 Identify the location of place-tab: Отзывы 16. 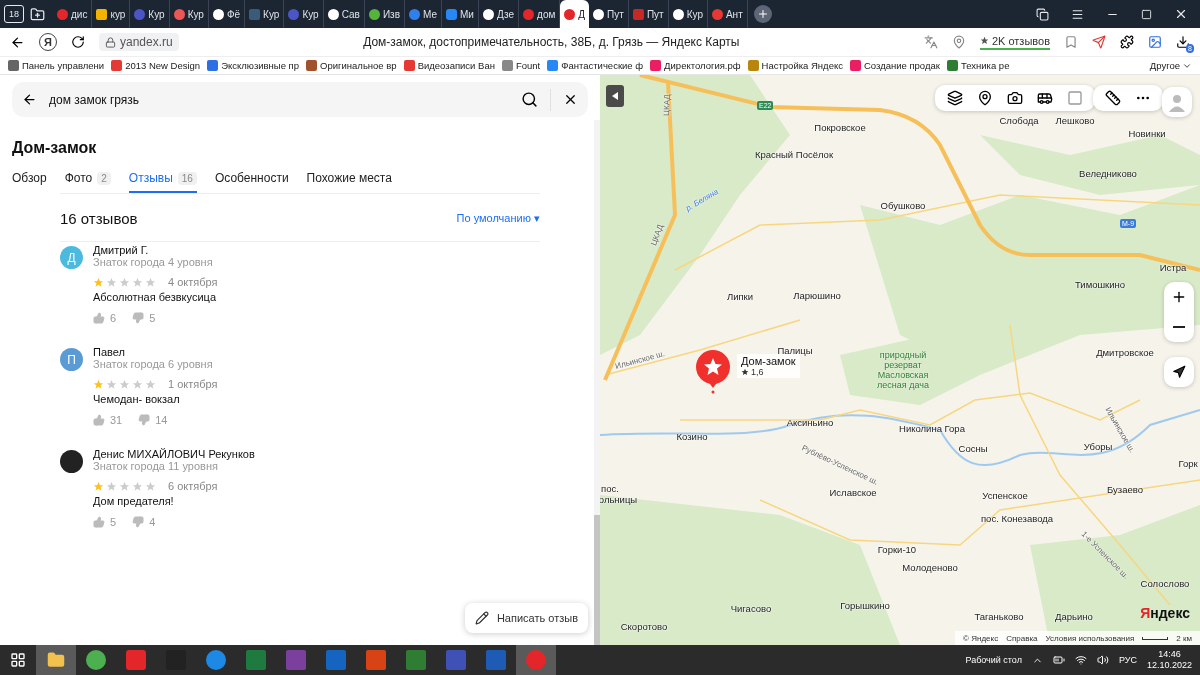
(162, 182).